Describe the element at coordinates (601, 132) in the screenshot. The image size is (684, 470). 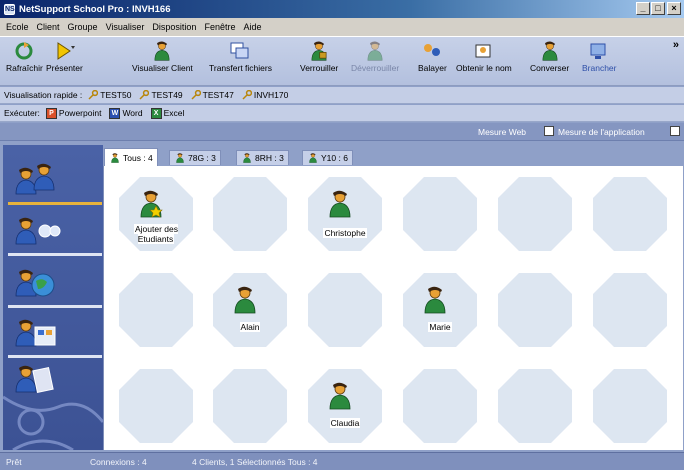
I see `measure-app-label: Mesure de l'application` at that location.